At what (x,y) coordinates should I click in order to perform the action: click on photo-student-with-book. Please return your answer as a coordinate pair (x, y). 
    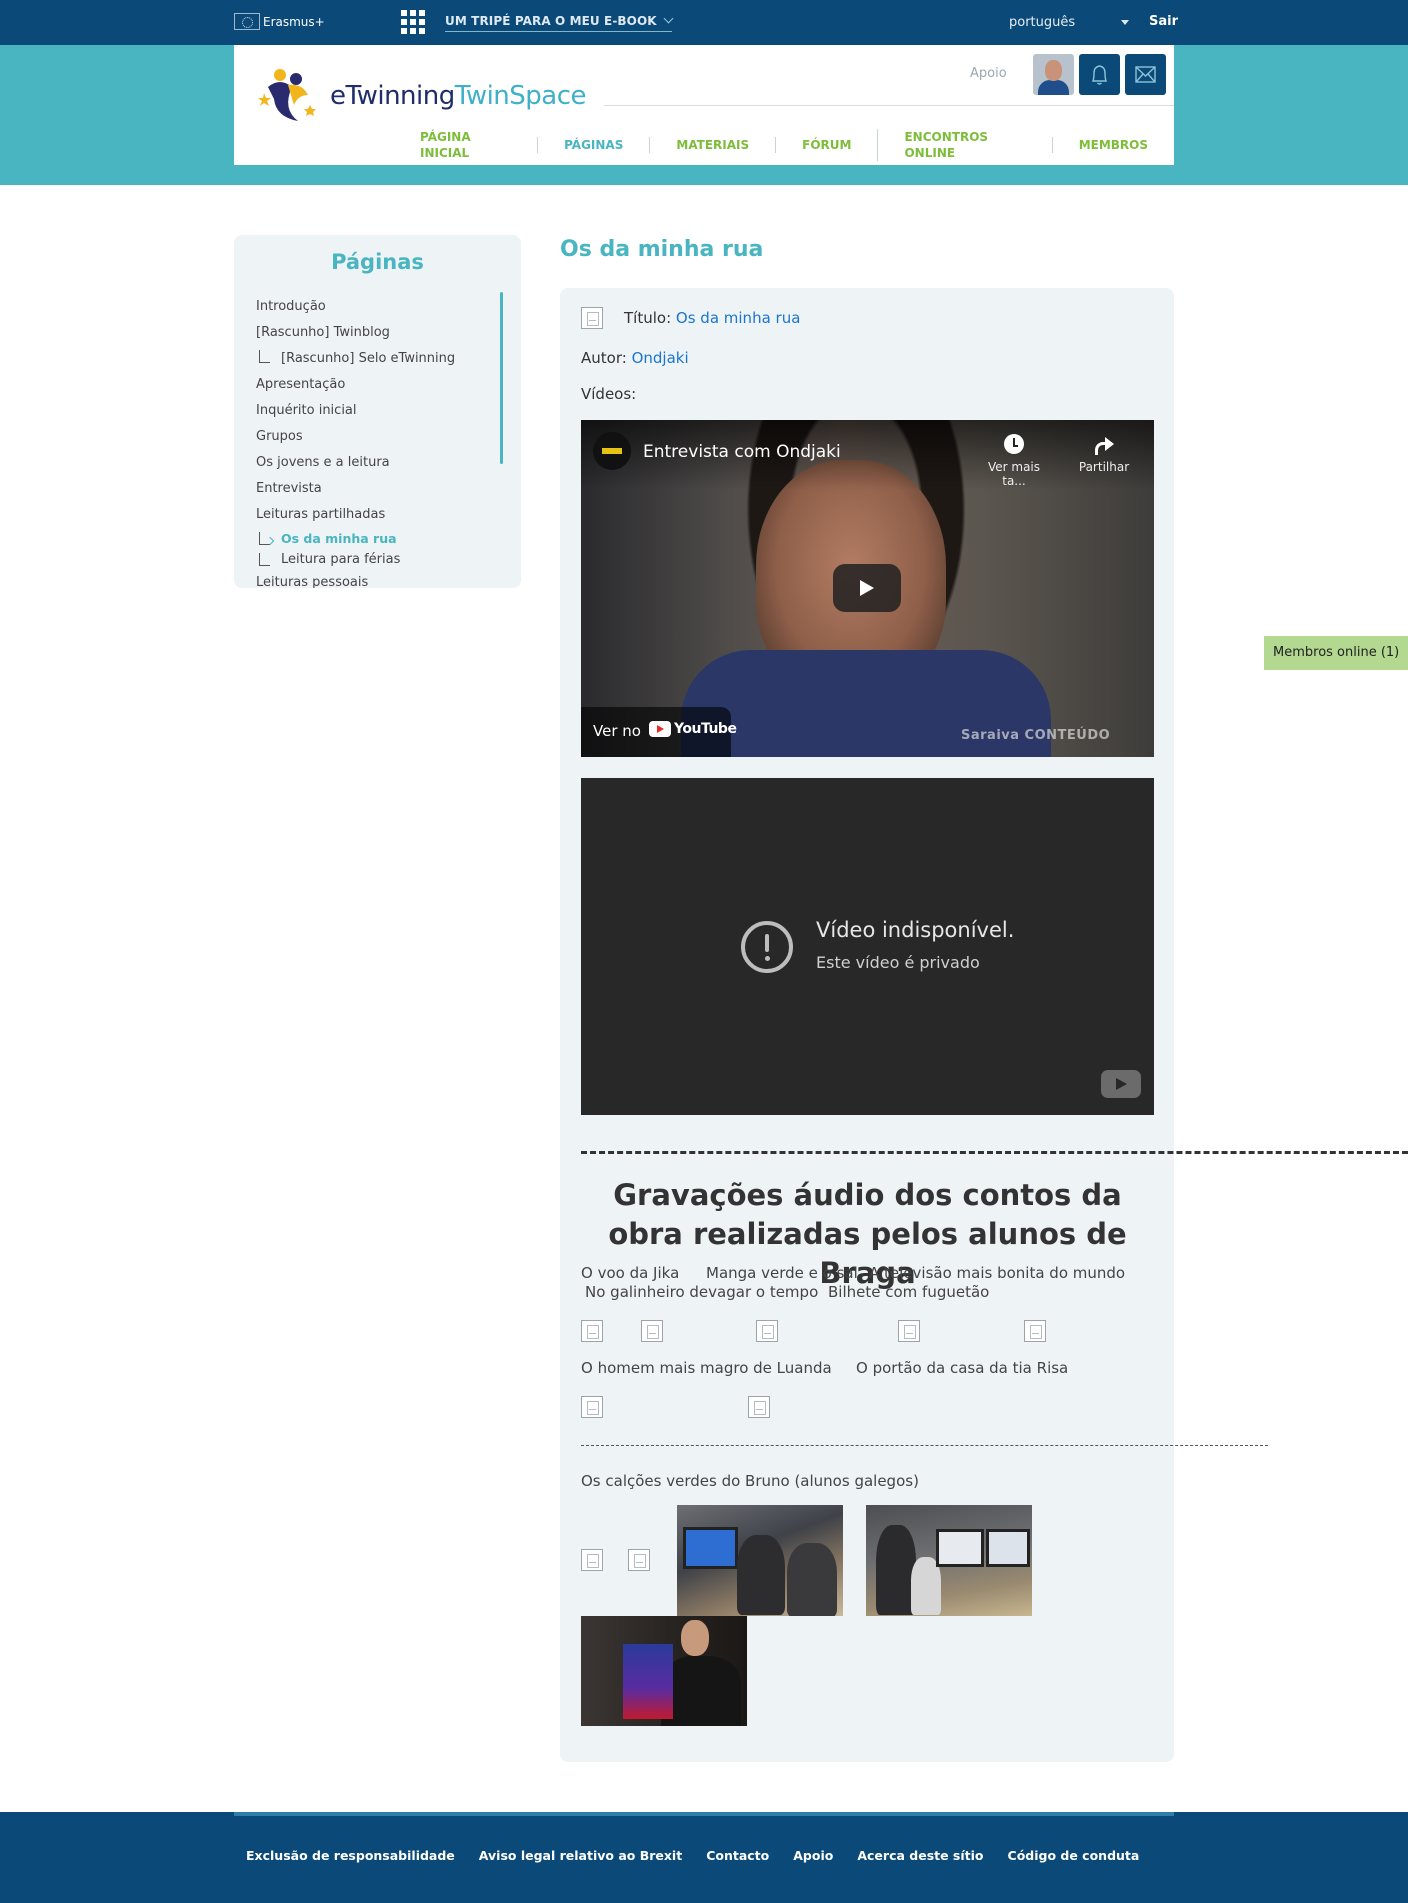
    Looking at the image, I should click on (664, 1671).